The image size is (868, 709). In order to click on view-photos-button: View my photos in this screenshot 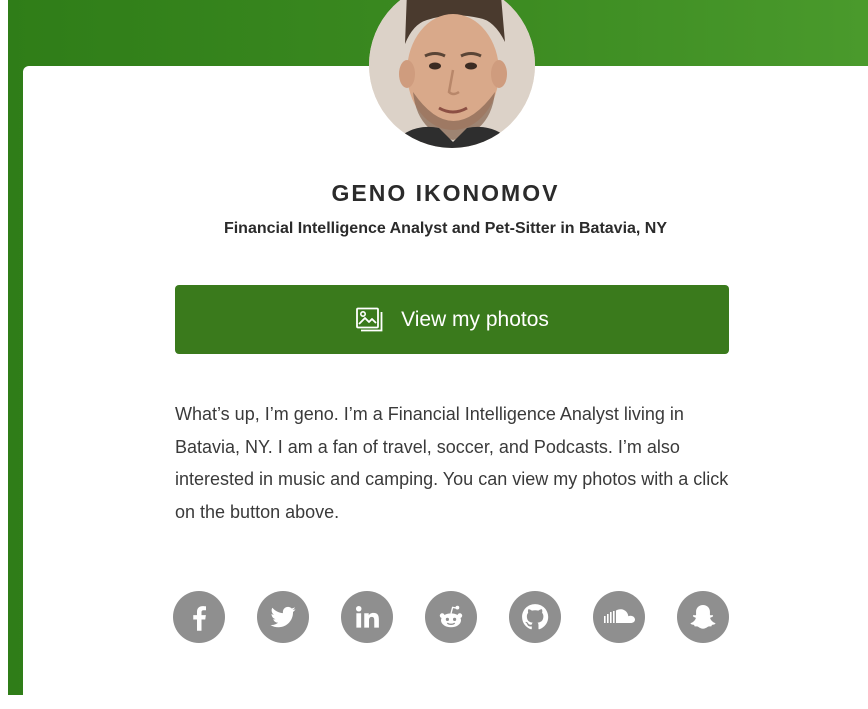, I will do `click(452, 319)`.